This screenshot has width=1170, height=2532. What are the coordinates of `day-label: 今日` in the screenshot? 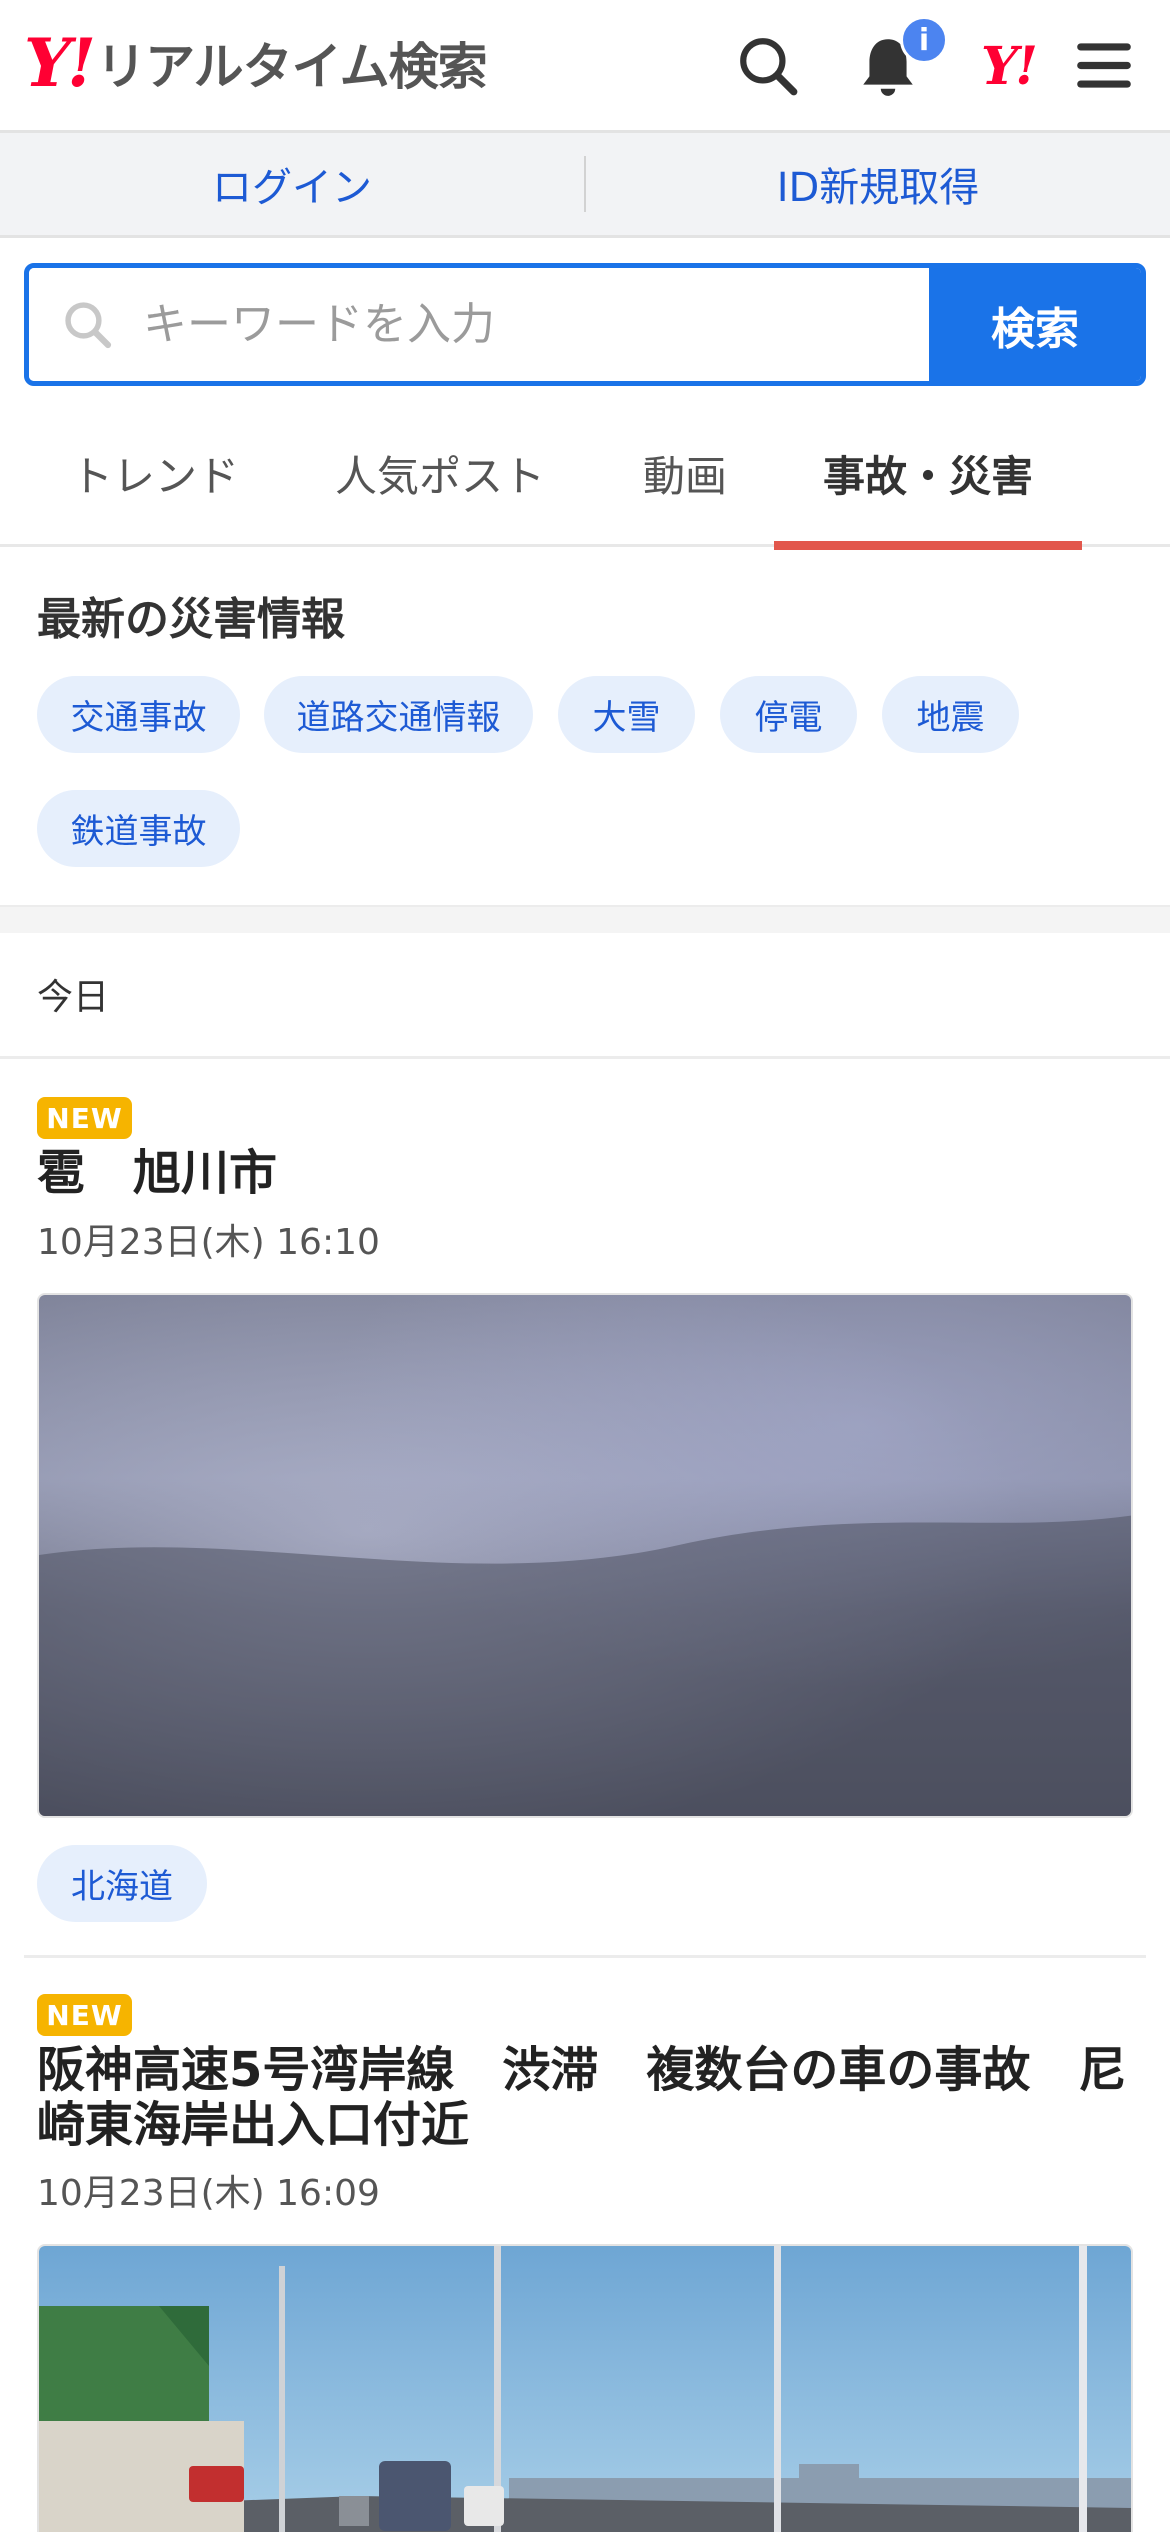 It's located at (73, 997).